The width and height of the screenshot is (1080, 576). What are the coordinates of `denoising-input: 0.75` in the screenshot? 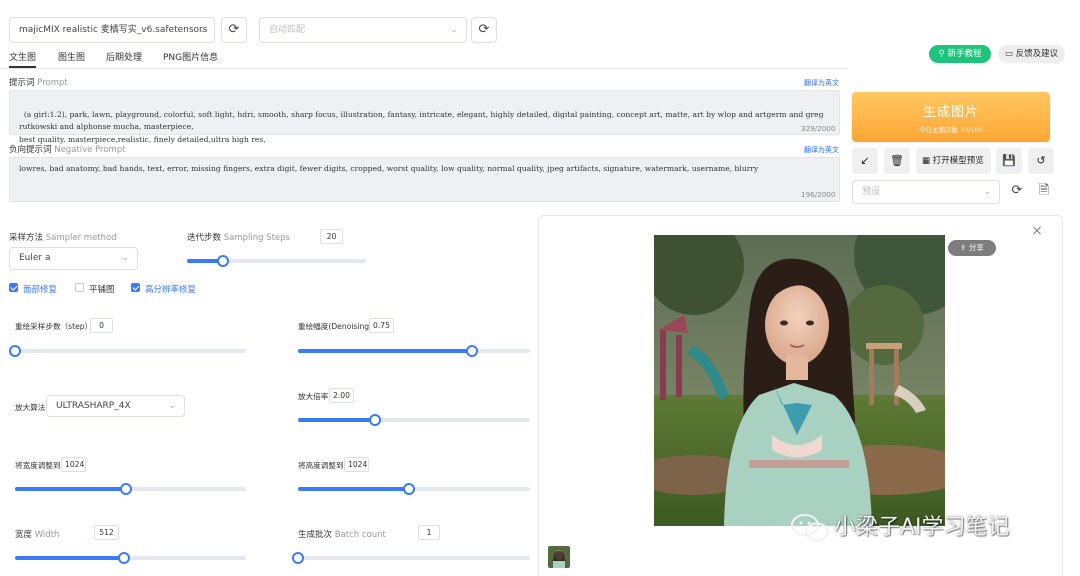 It's located at (381, 325).